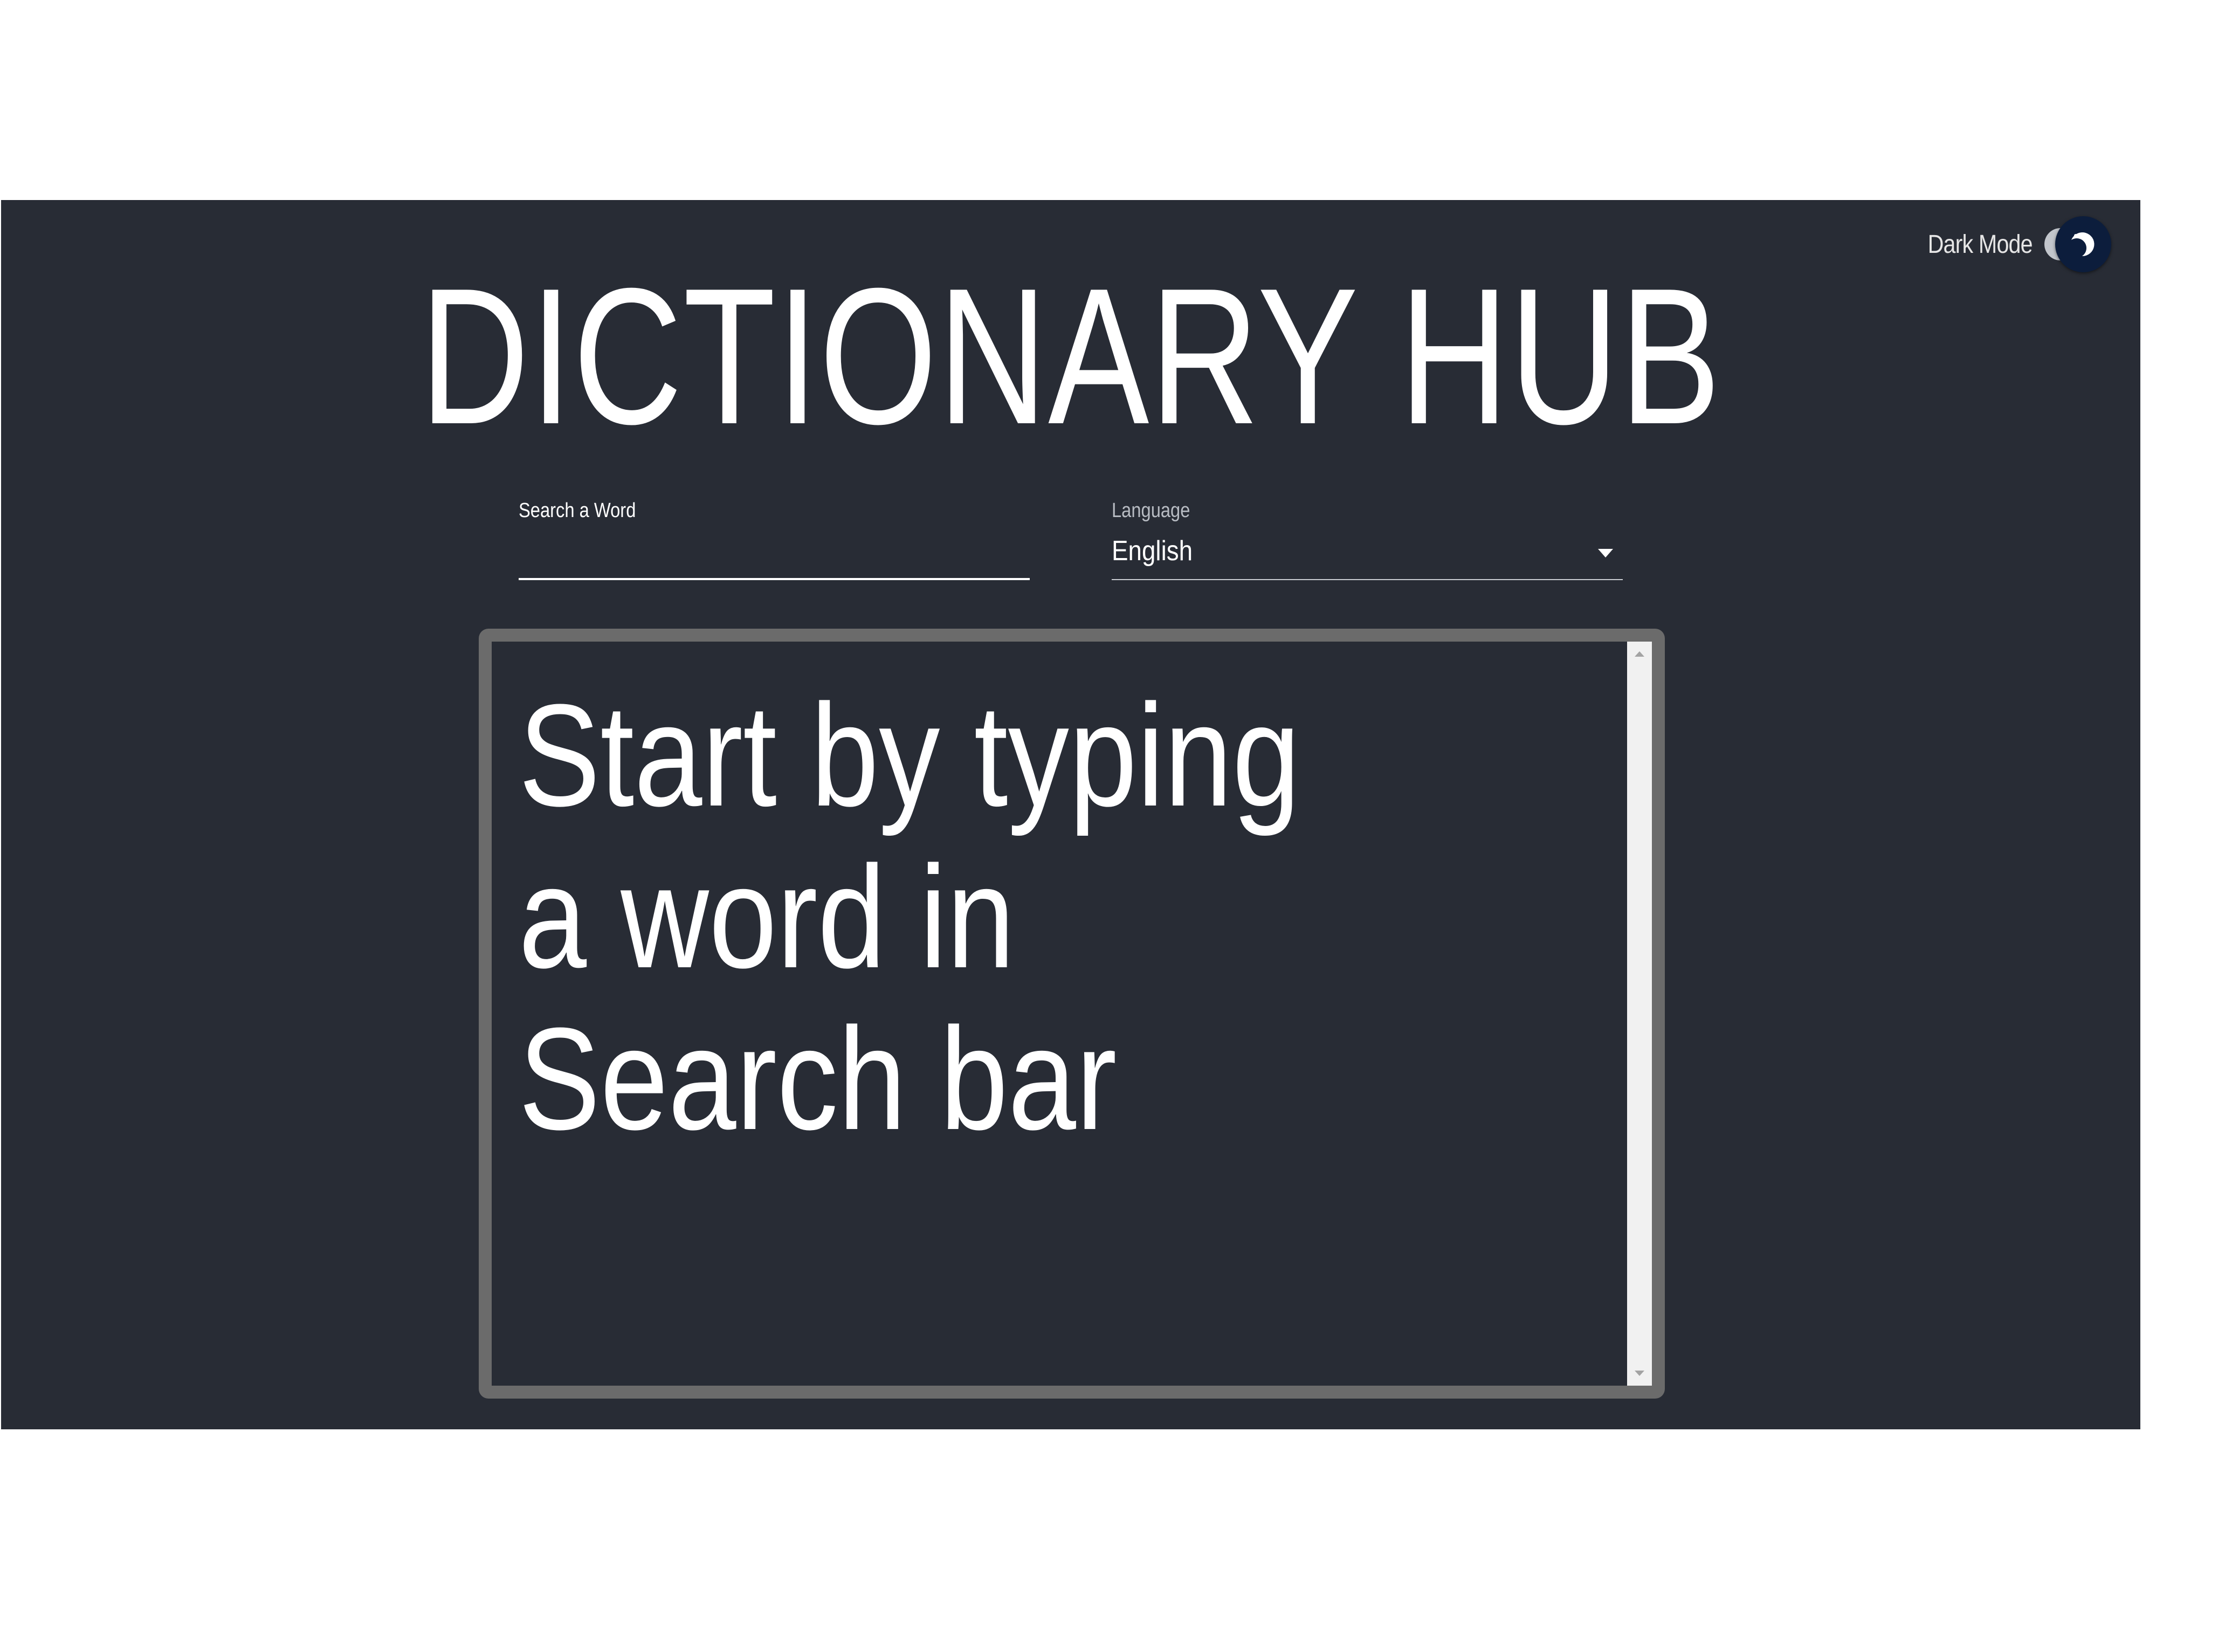 This screenshot has width=2232, height=1652. I want to click on language-selected-value: English, so click(1152, 551).